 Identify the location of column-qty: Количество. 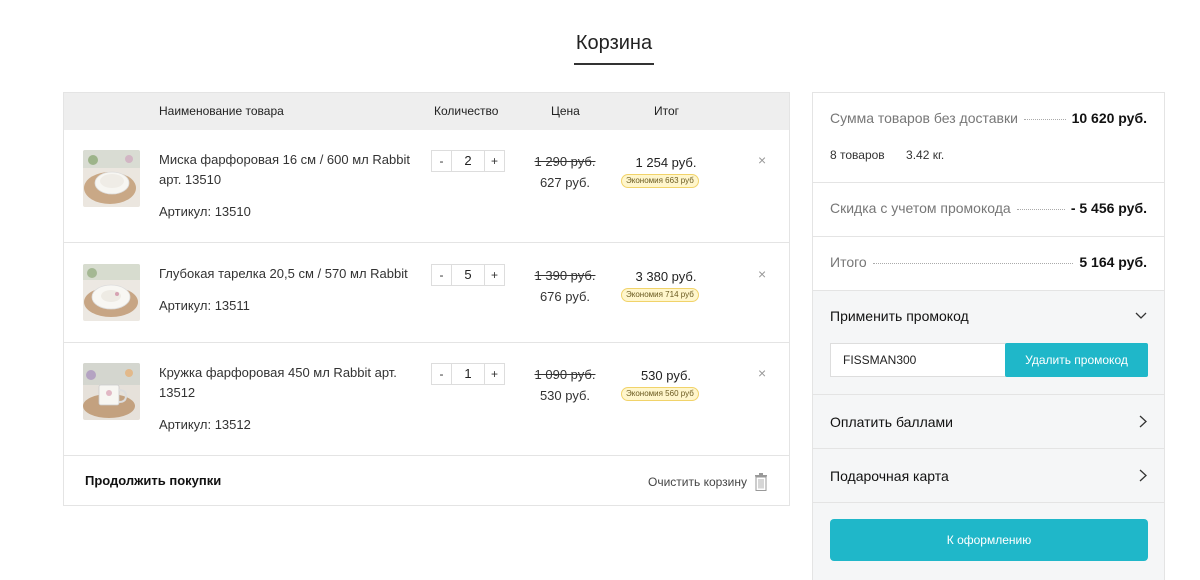
(466, 111).